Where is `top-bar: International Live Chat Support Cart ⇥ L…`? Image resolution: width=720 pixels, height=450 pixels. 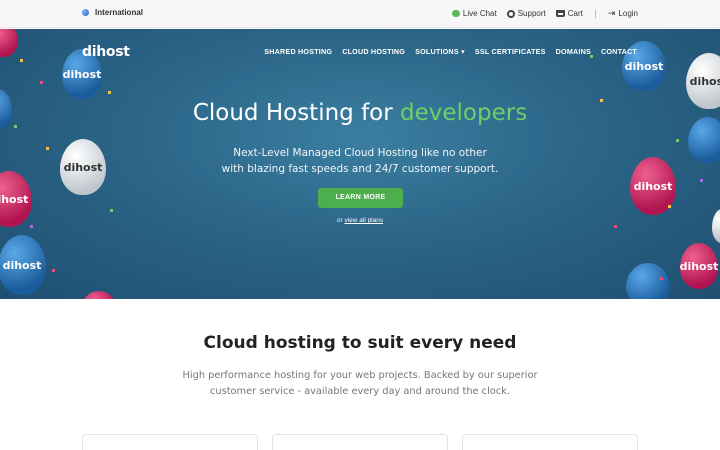 top-bar: International Live Chat Support Cart ⇥ L… is located at coordinates (360, 14).